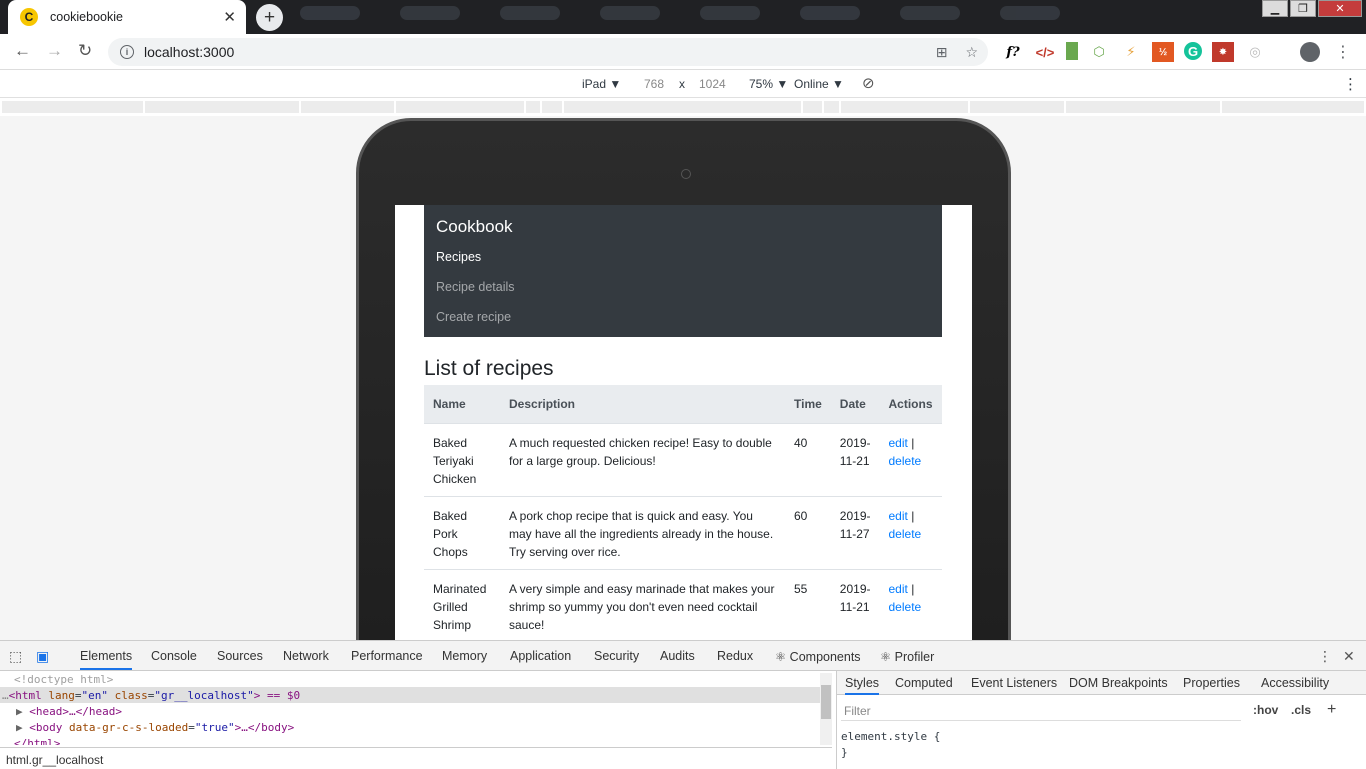 This screenshot has height=769, width=1366. What do you see at coordinates (808, 533) in the screenshot?
I see `recipe-time: 60` at bounding box center [808, 533].